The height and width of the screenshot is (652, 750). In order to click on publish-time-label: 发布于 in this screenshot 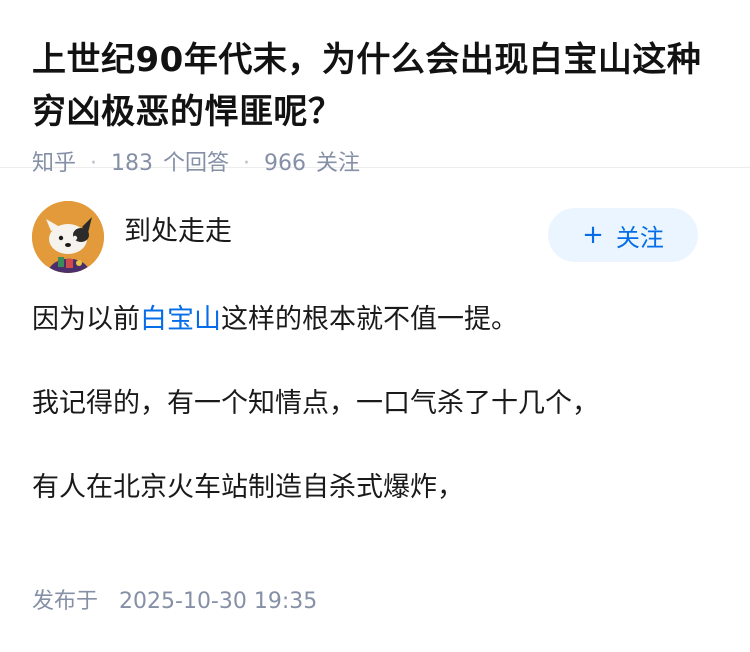, I will do `click(65, 601)`.